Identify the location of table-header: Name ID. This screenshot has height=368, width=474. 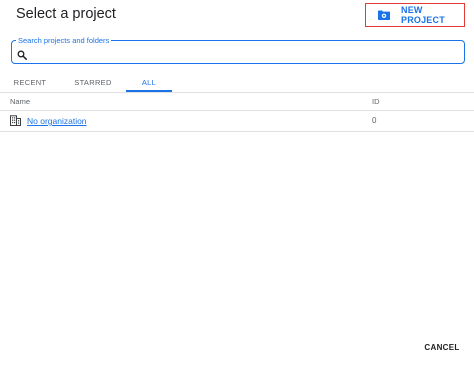
(237, 102).